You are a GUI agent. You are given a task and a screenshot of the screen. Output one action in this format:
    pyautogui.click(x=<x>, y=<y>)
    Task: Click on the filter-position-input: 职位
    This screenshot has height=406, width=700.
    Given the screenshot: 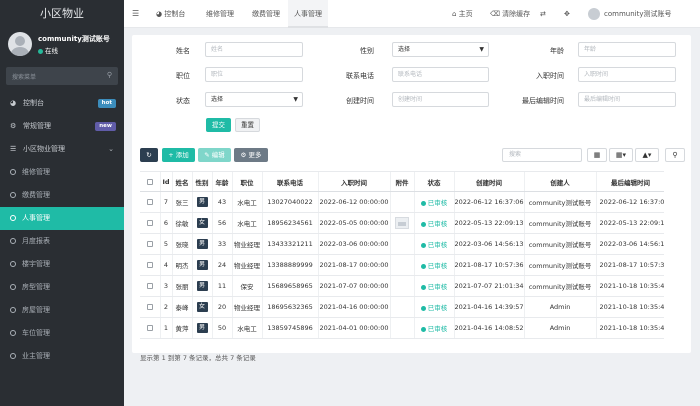 What is the action you would take?
    pyautogui.click(x=254, y=74)
    